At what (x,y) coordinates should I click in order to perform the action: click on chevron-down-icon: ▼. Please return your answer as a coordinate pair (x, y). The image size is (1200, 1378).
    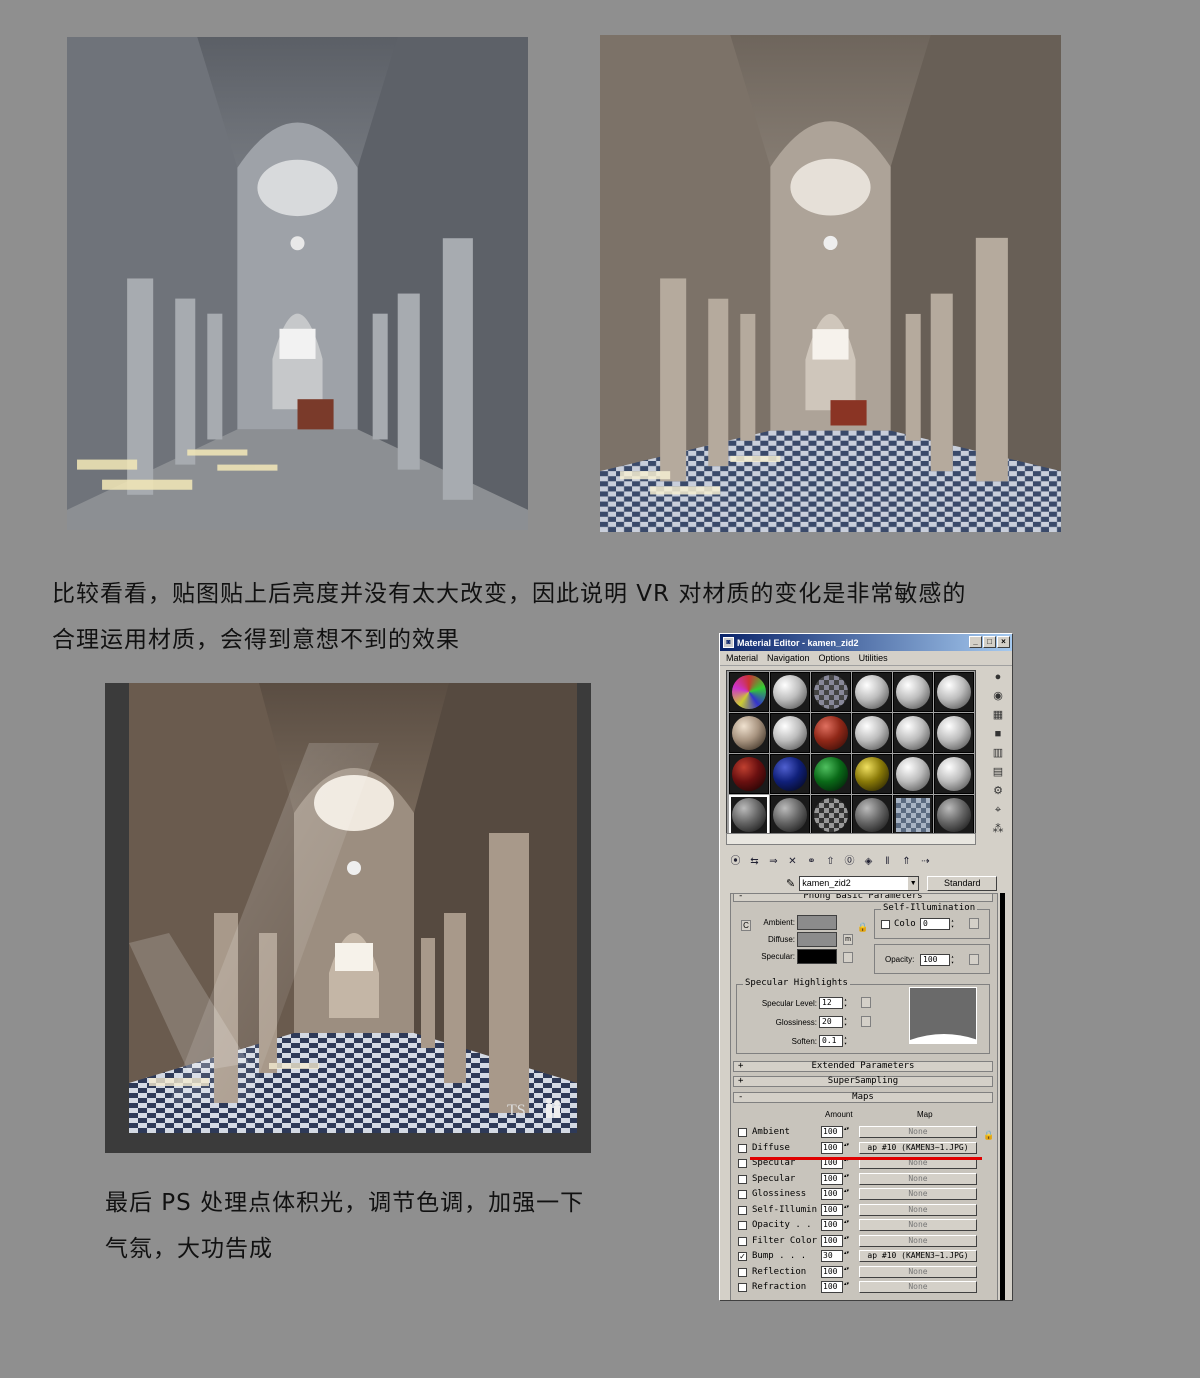
    Looking at the image, I should click on (913, 883).